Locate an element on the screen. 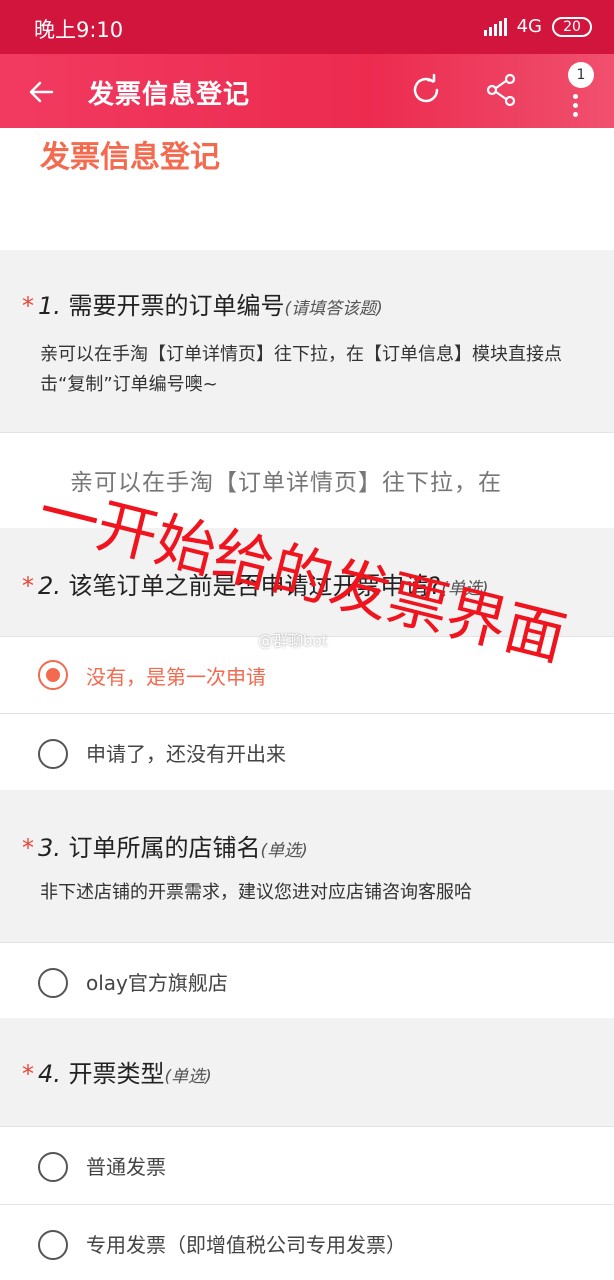 The height and width of the screenshot is (1280, 614). option-row: 普通发票 is located at coordinates (307, 1165).